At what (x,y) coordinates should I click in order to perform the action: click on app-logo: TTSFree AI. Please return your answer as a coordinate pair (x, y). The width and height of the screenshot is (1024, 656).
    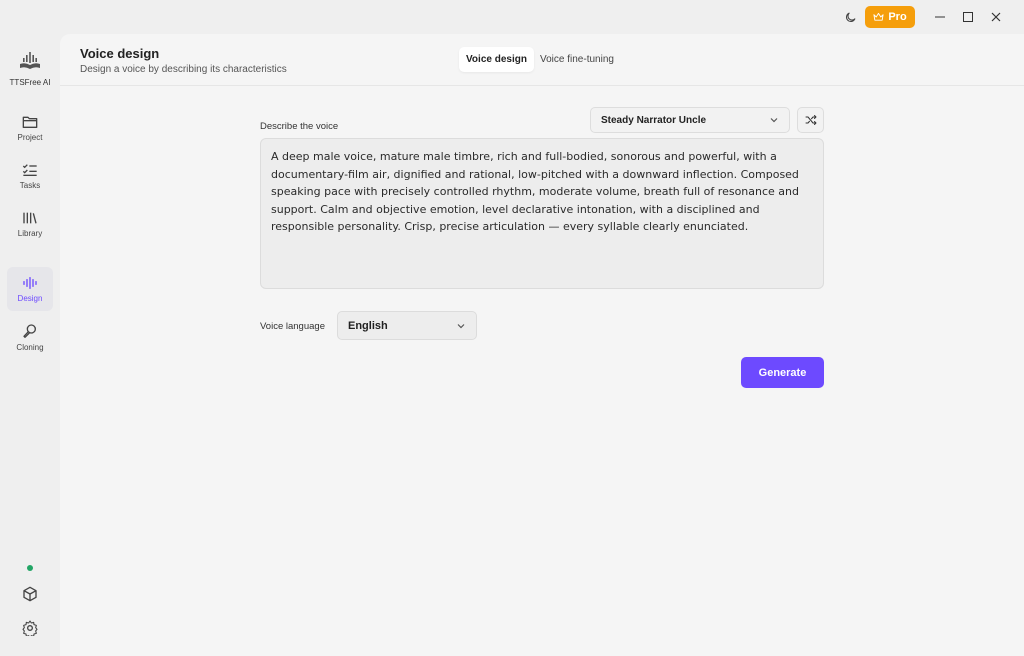
    Looking at the image, I should click on (30, 68).